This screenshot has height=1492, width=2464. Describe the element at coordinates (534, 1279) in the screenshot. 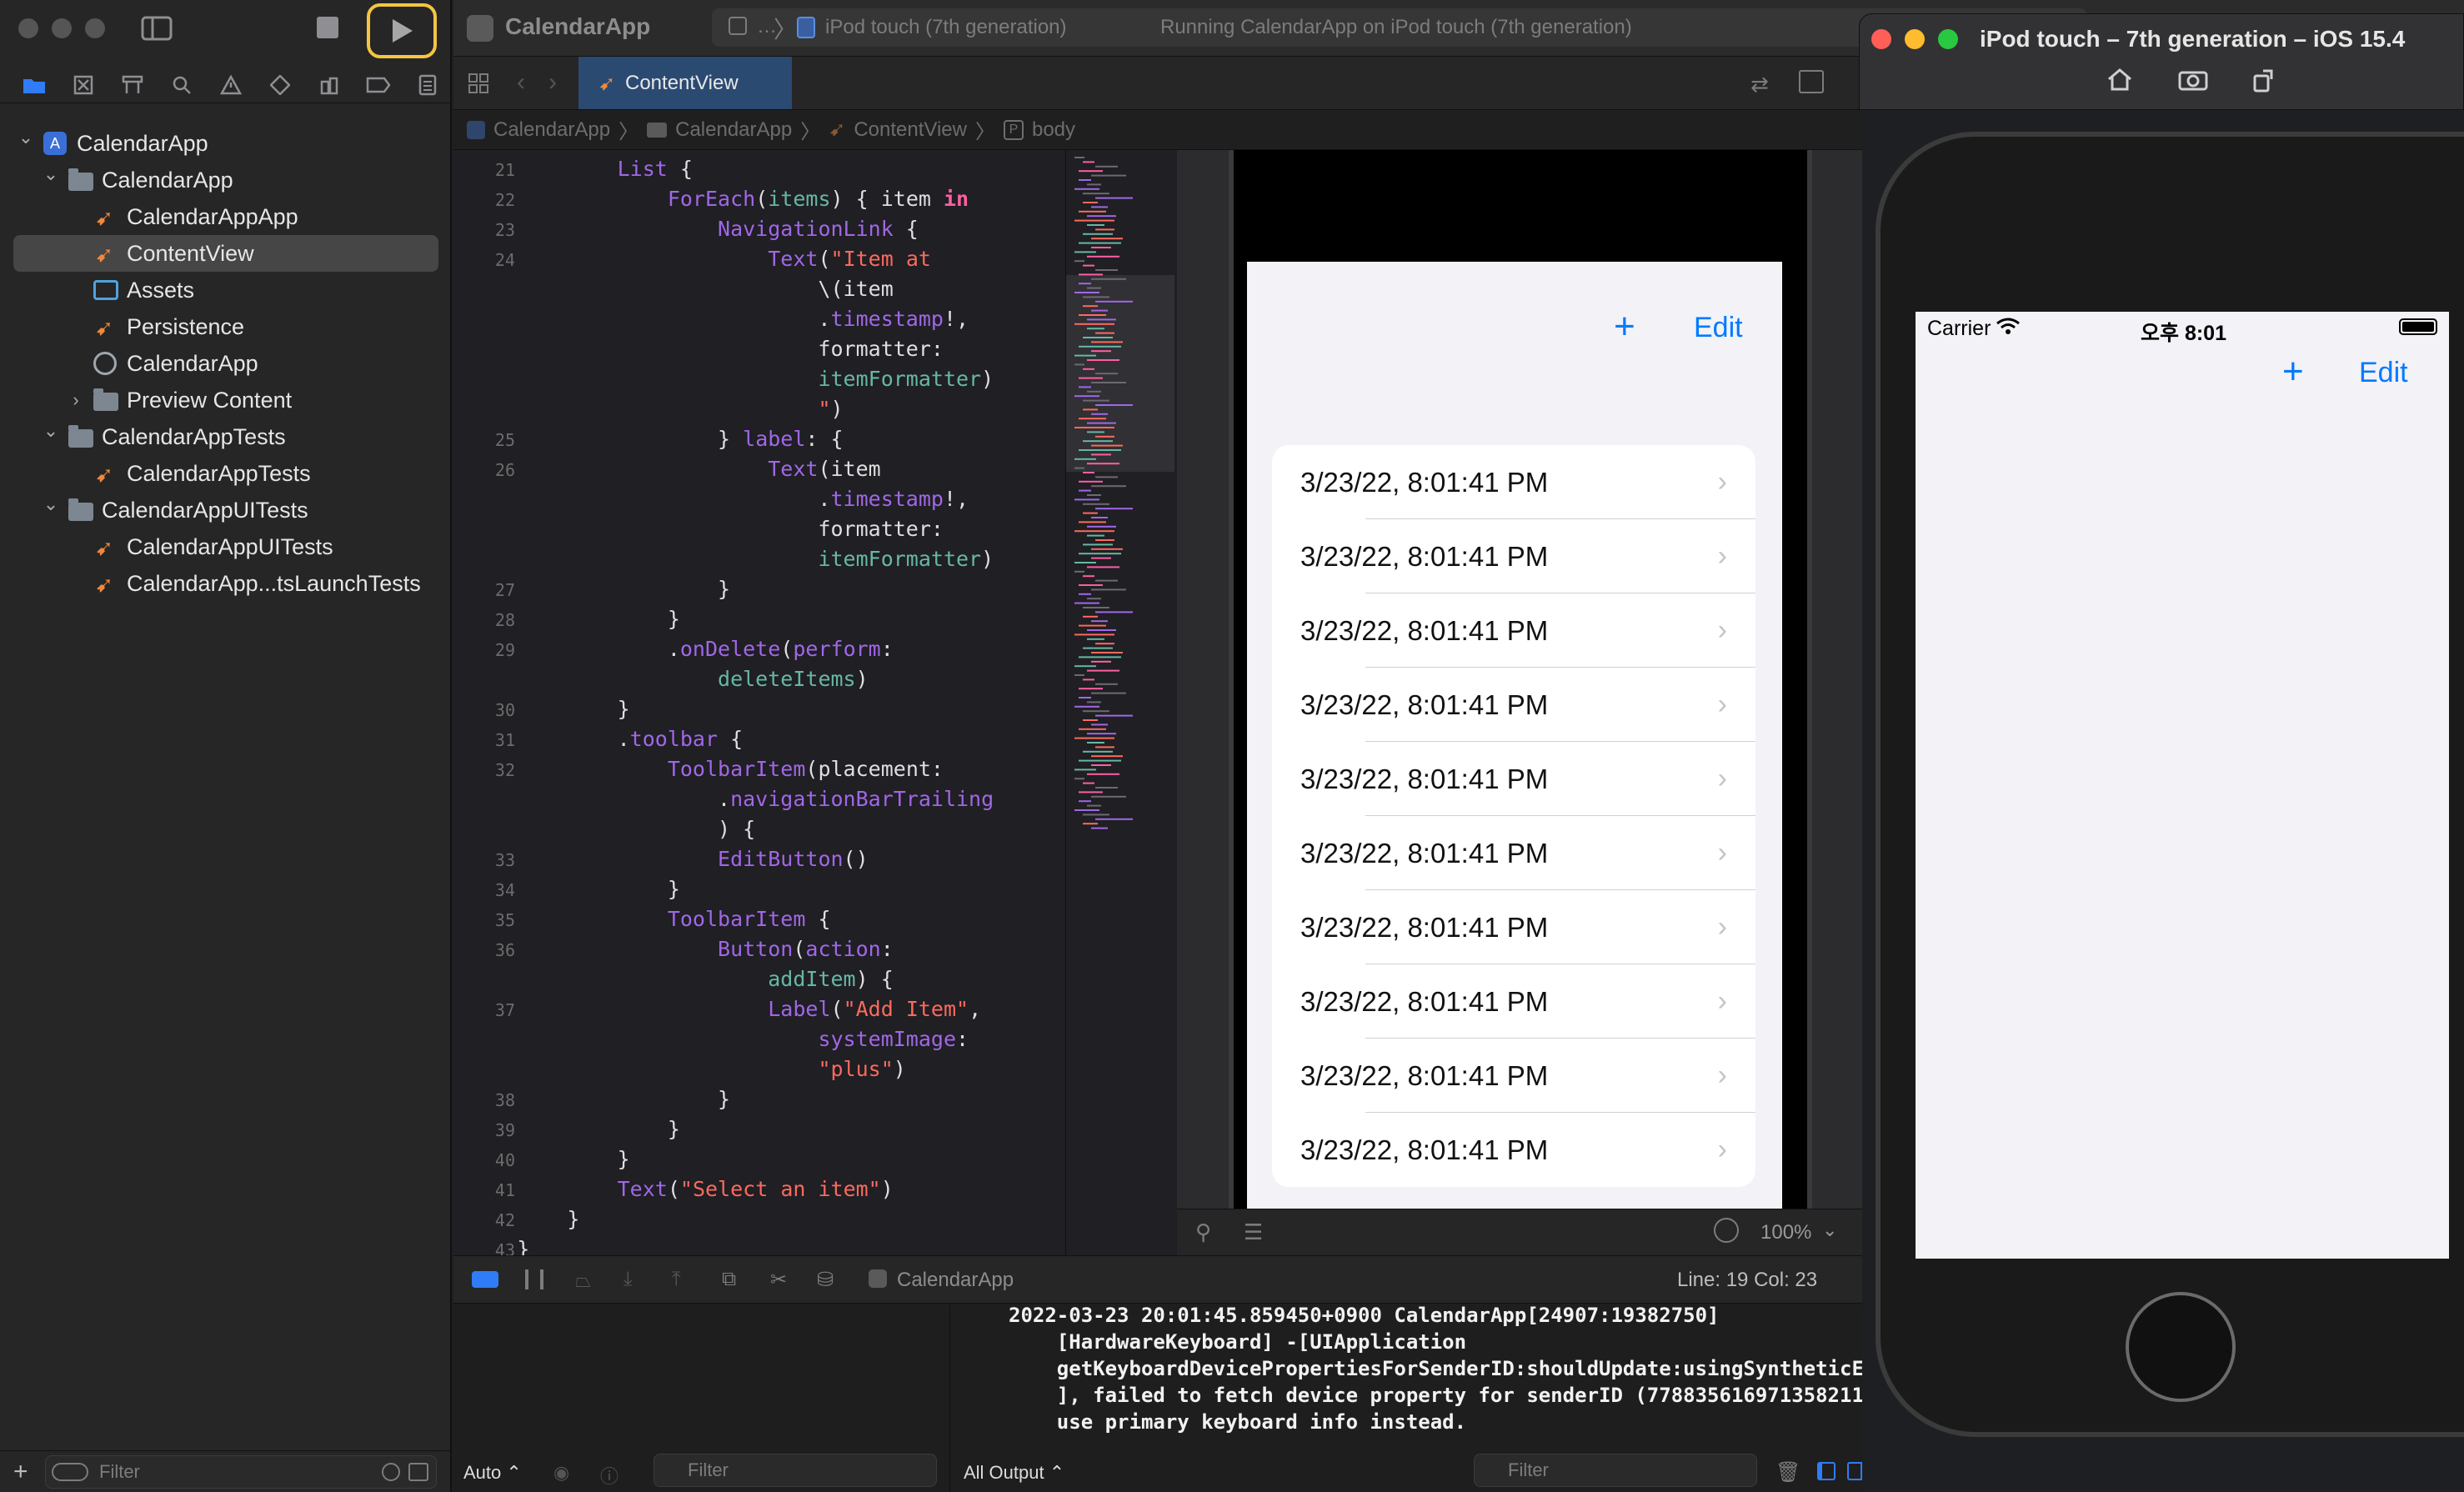

I see `pause-icon` at that location.